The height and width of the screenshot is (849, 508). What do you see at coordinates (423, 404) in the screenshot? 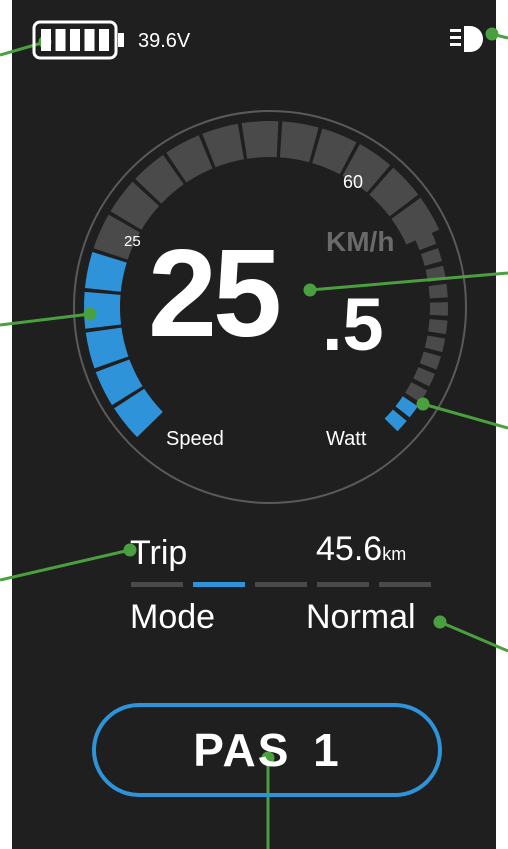
I see `callout-dot-power-gauge` at bounding box center [423, 404].